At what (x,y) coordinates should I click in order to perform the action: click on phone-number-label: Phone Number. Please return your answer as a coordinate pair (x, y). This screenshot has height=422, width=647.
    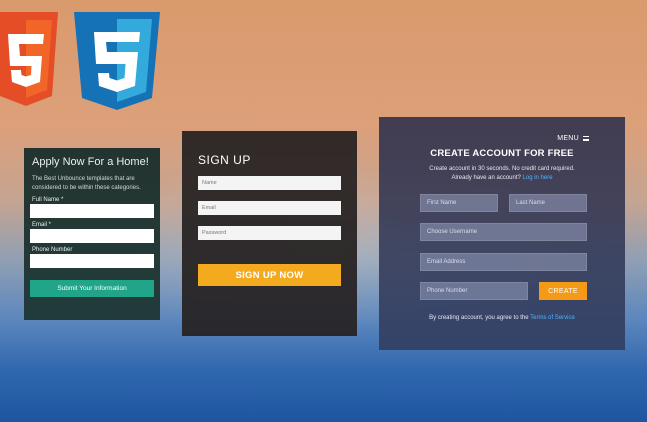
    Looking at the image, I should click on (52, 250).